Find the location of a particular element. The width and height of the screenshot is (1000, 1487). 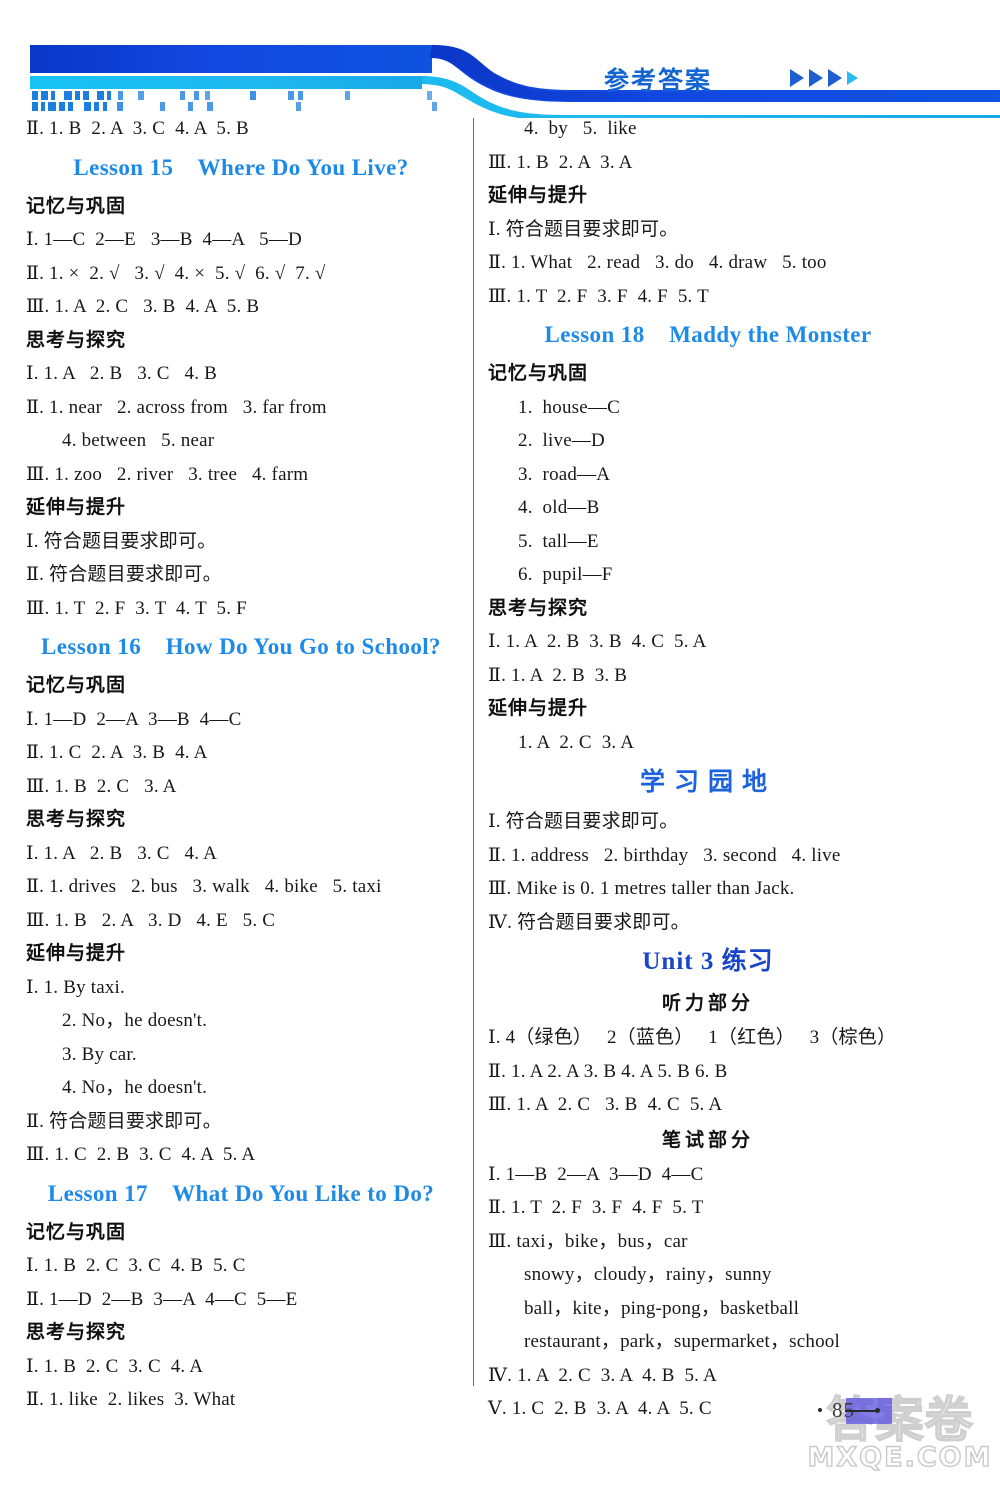

answer-line: 3. road—A is located at coordinates (564, 474).